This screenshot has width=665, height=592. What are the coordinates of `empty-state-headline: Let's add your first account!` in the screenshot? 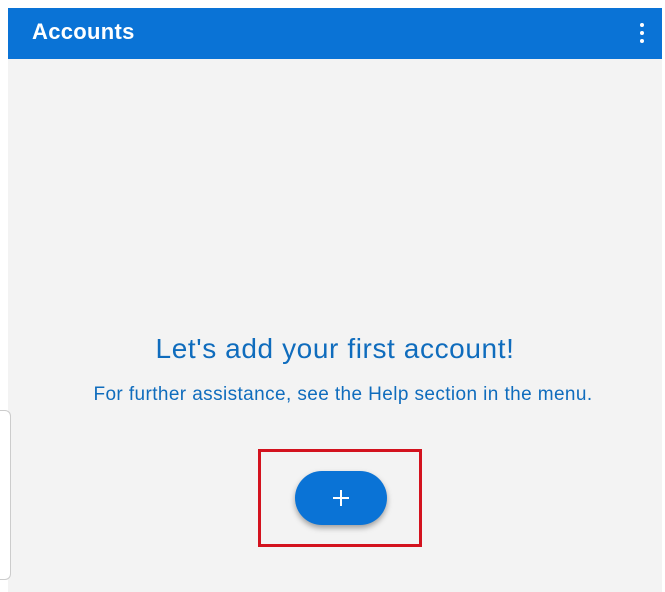 It's located at (335, 348).